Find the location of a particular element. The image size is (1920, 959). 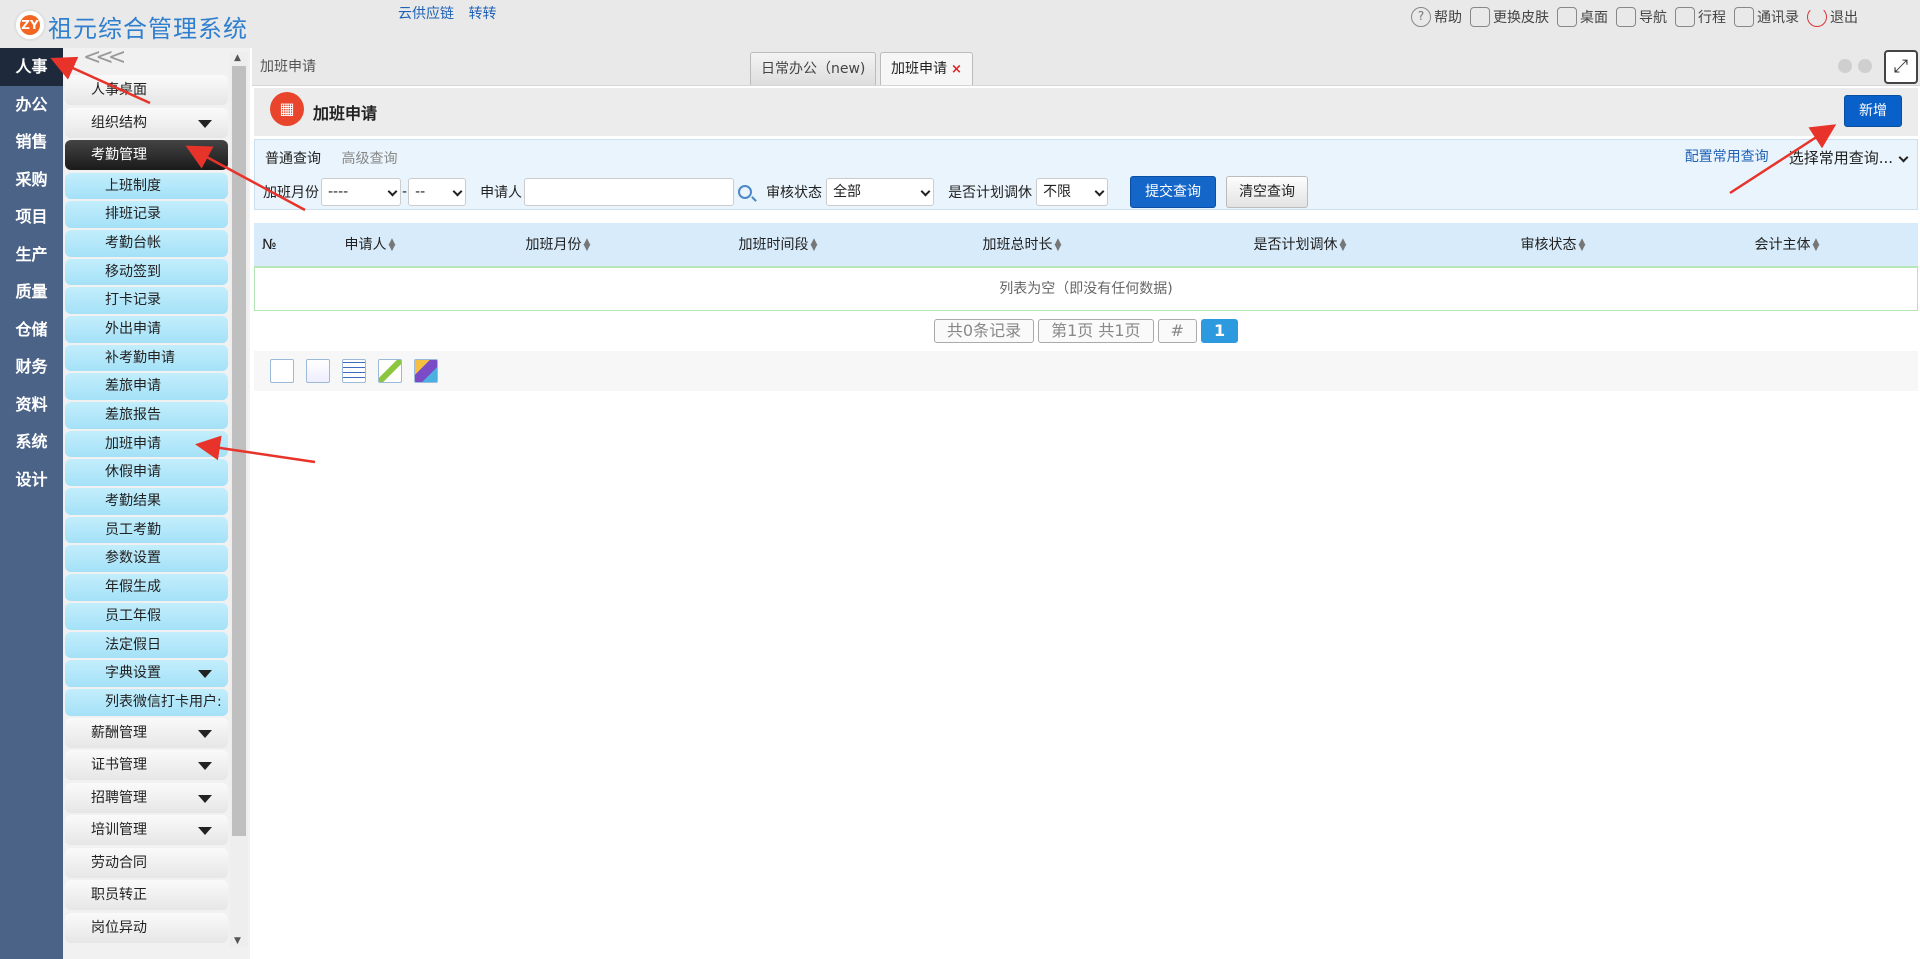

sidebar-menu-item: 外出申请 is located at coordinates (146, 329).